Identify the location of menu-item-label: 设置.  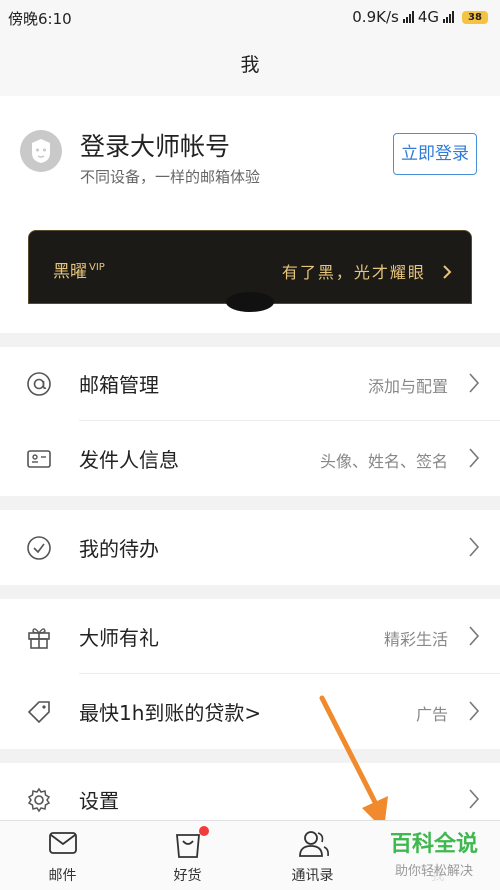
(99, 801).